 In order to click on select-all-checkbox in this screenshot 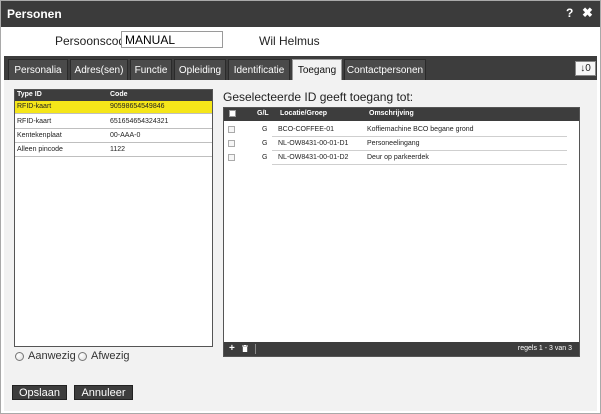, I will do `click(232, 113)`.